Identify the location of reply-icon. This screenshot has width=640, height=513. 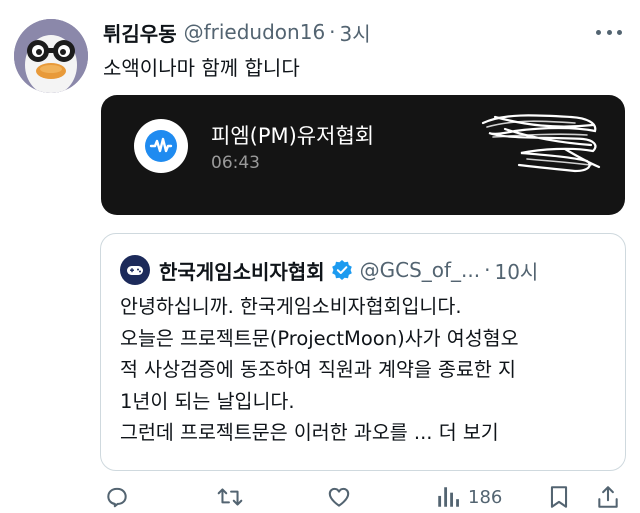
(117, 497).